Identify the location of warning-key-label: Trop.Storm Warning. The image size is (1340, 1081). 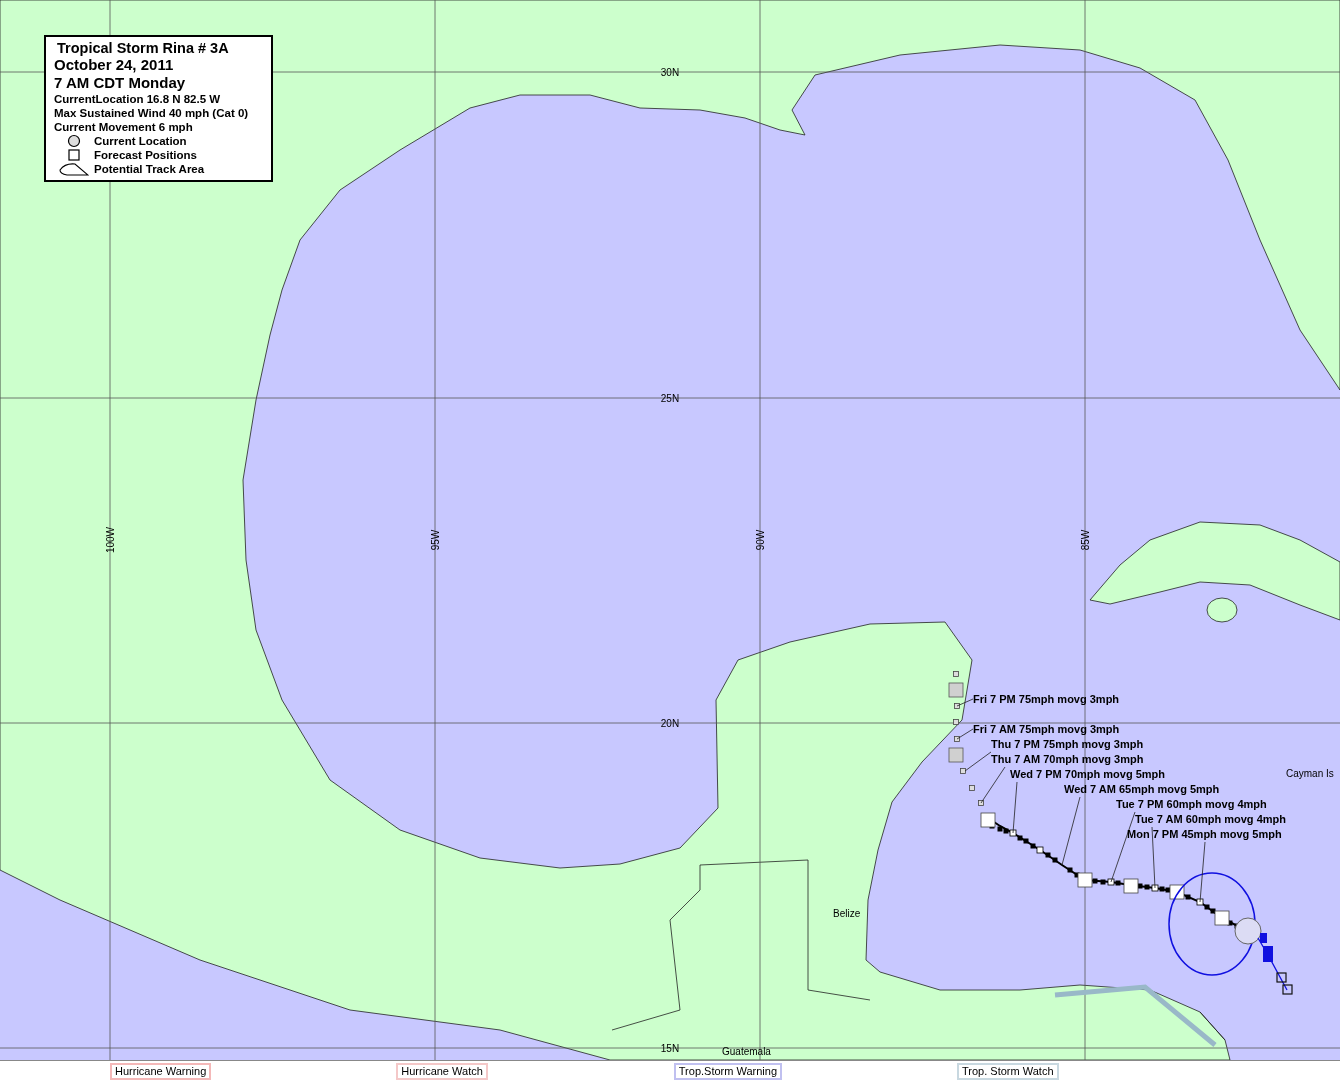
(728, 1071).